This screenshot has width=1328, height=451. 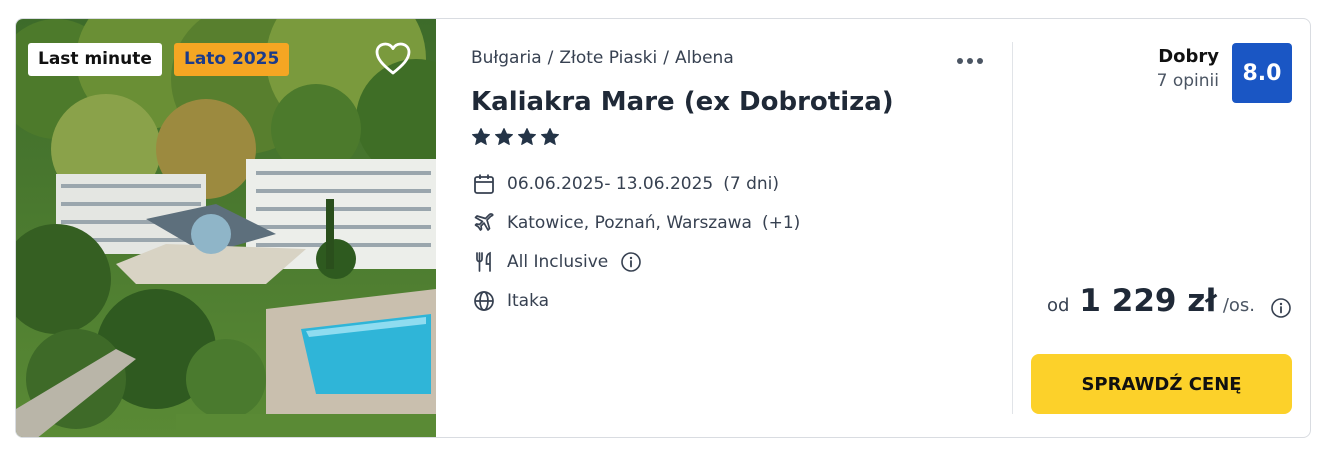 What do you see at coordinates (484, 301) in the screenshot?
I see `globe-icon` at bounding box center [484, 301].